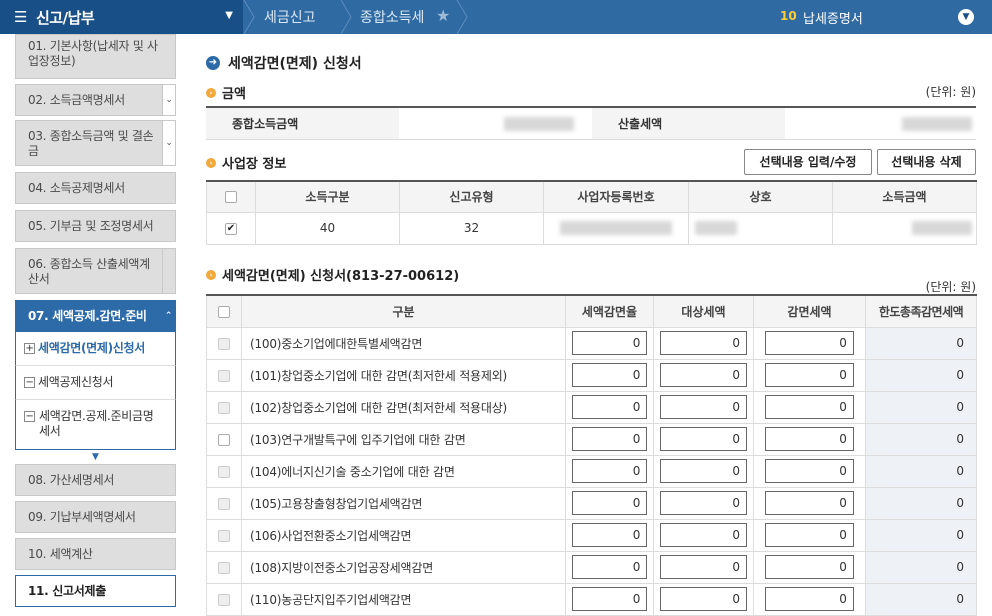 This screenshot has height=616, width=992. Describe the element at coordinates (121, 17) in the screenshot. I see `menu-toggle: ☰ 신고/납부 ▼` at that location.